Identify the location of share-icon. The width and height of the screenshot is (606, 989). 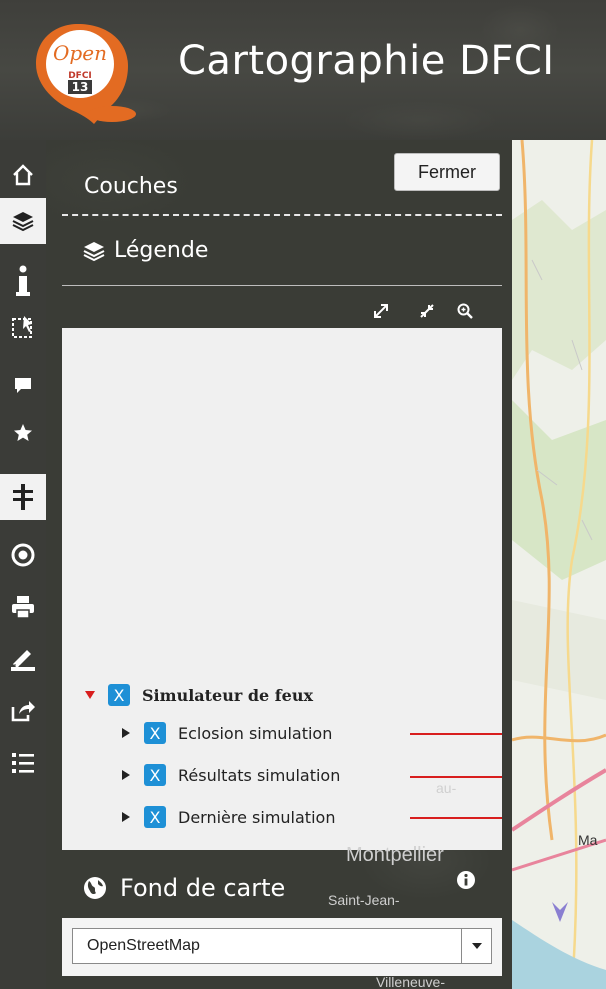
(23, 711).